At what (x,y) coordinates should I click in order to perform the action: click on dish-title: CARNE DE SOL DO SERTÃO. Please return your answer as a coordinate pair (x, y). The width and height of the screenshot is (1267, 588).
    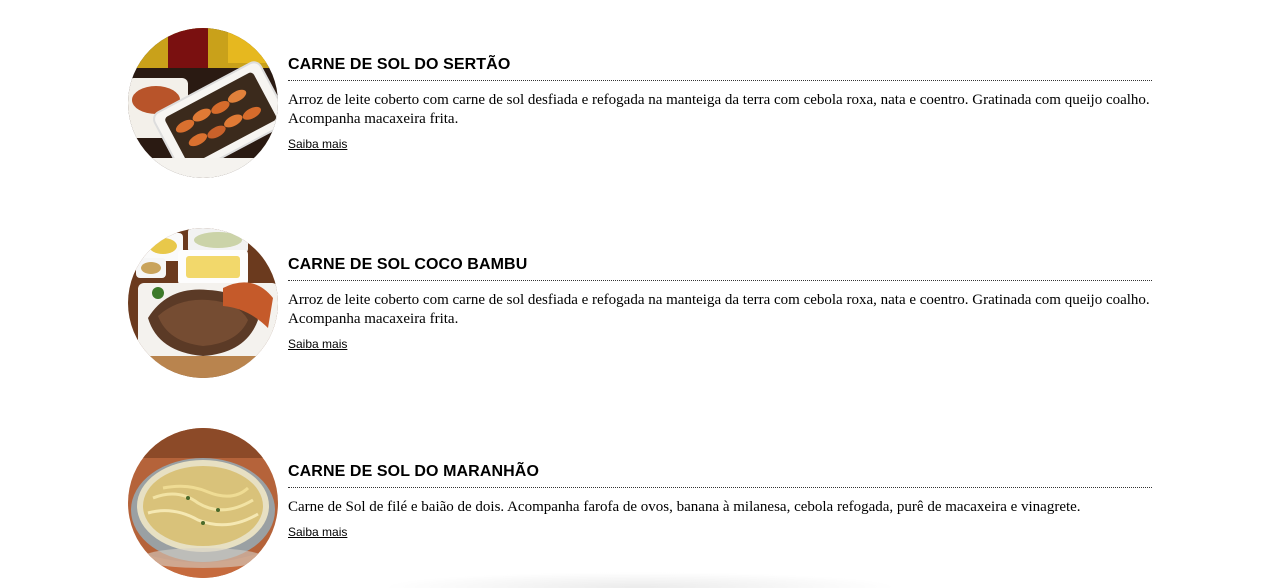
    Looking at the image, I should click on (720, 68).